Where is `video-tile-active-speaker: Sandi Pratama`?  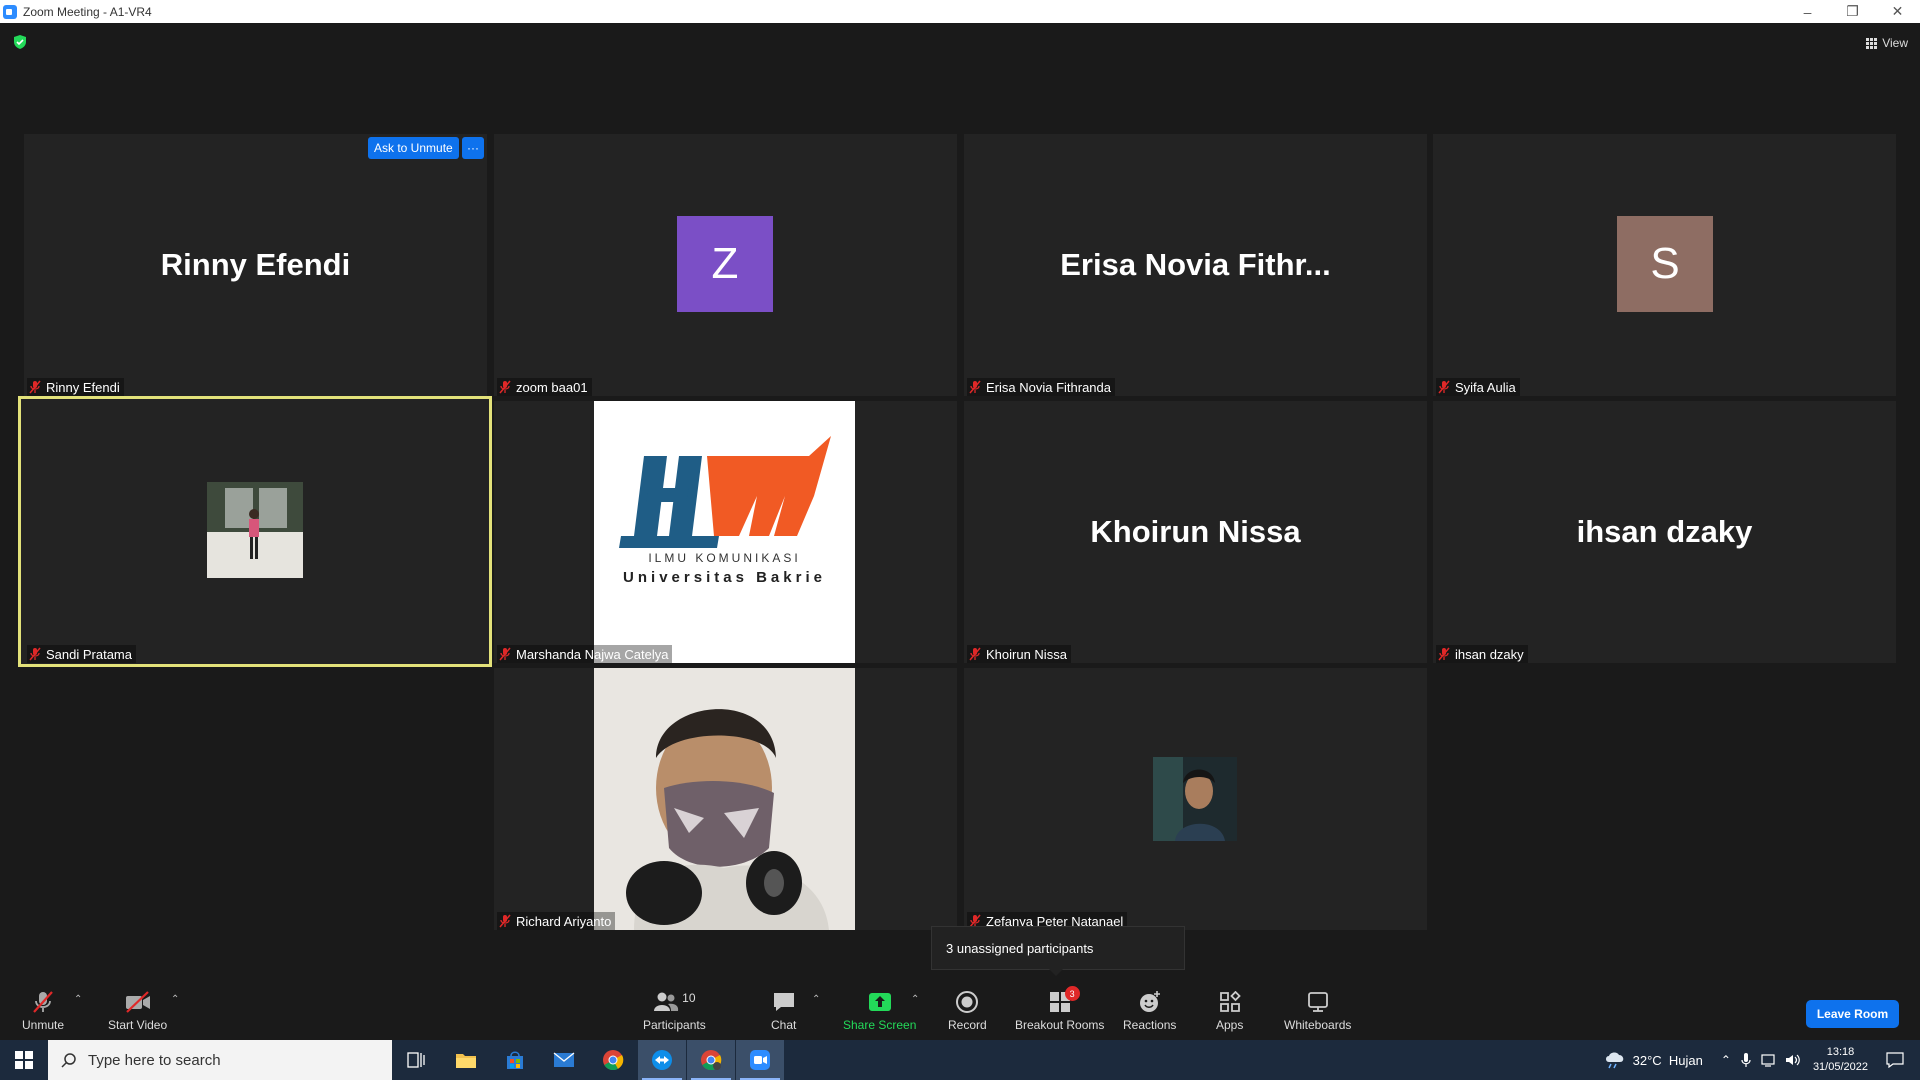 video-tile-active-speaker: Sandi Pratama is located at coordinates (255, 531).